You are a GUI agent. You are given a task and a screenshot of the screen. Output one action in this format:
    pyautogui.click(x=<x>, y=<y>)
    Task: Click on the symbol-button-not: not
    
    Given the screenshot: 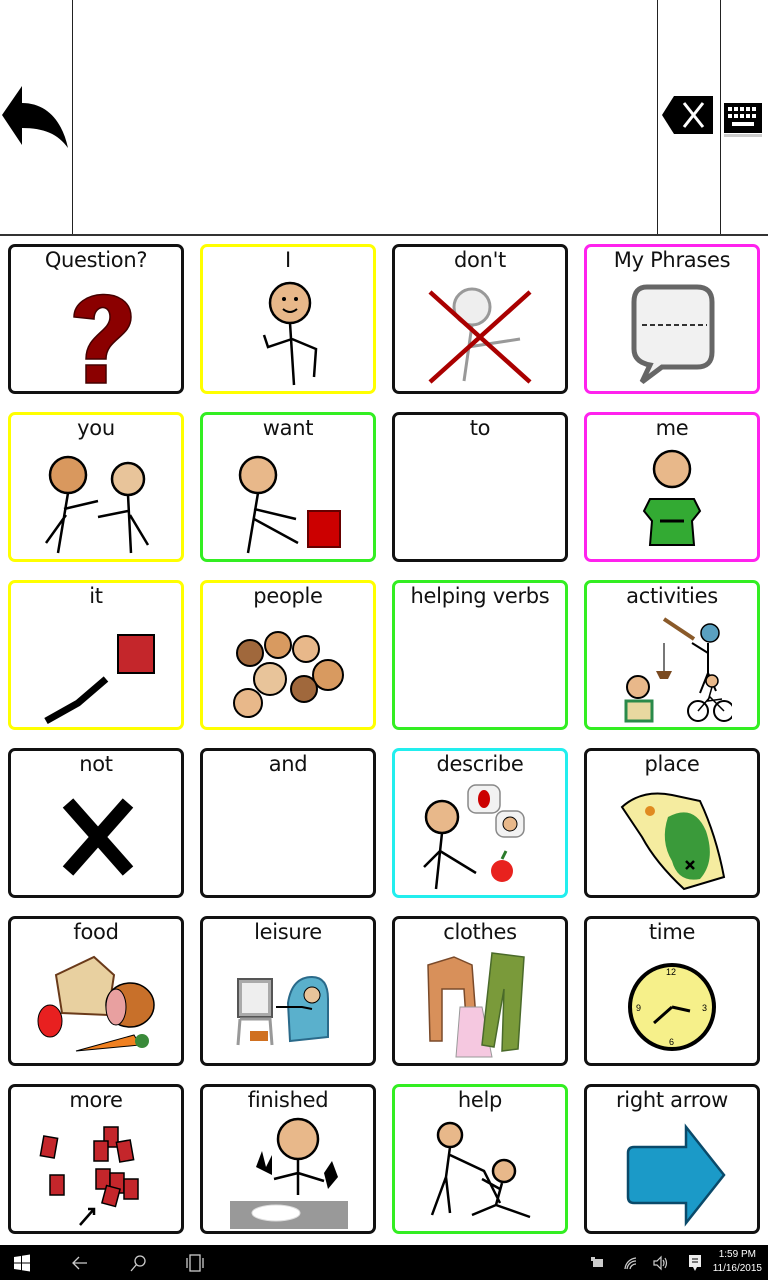 What is the action you would take?
    pyautogui.click(x=96, y=823)
    